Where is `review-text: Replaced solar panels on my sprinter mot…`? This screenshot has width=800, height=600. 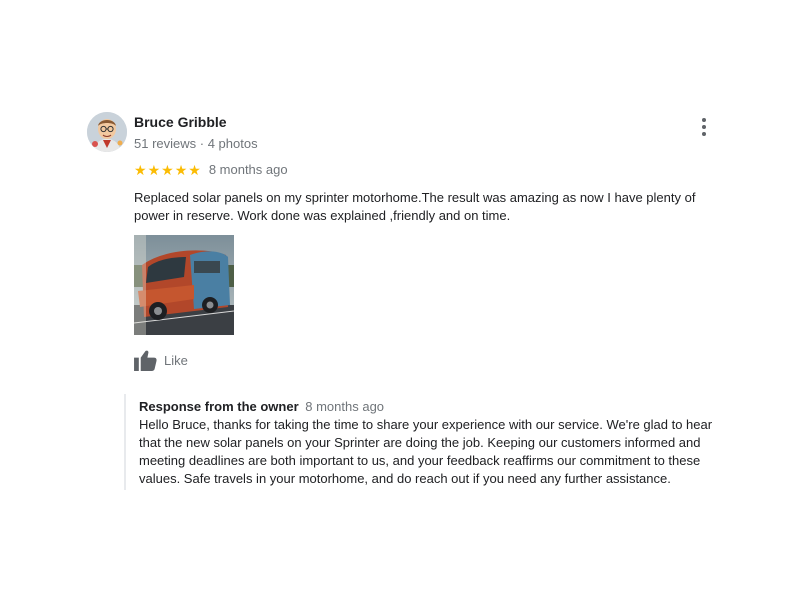
review-text: Replaced solar panels on my sprinter mot… is located at coordinates (415, 206).